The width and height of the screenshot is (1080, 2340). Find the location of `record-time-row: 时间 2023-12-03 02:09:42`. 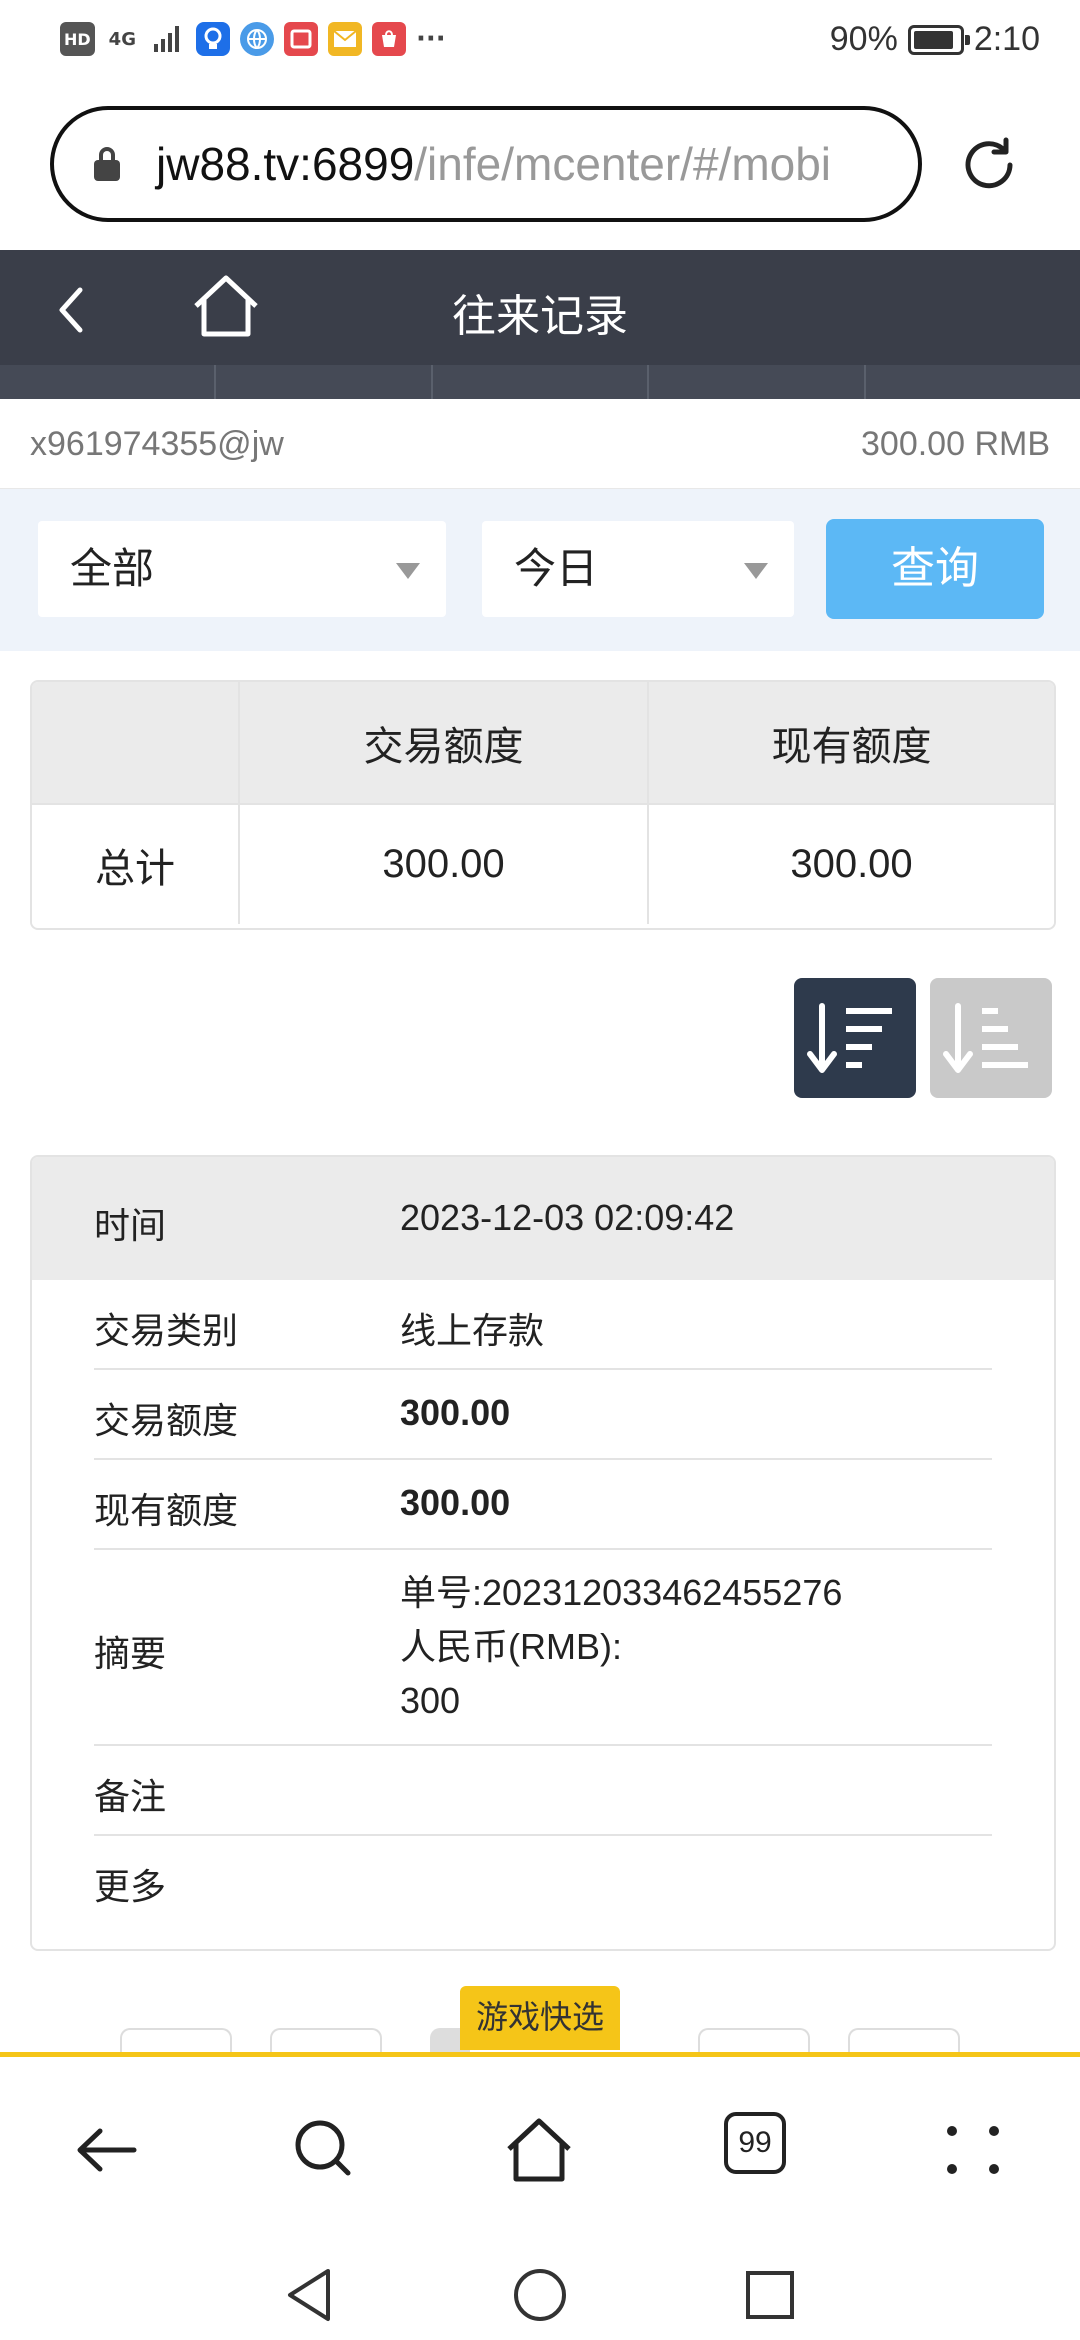

record-time-row: 时间 2023-12-03 02:09:42 is located at coordinates (543, 1218).